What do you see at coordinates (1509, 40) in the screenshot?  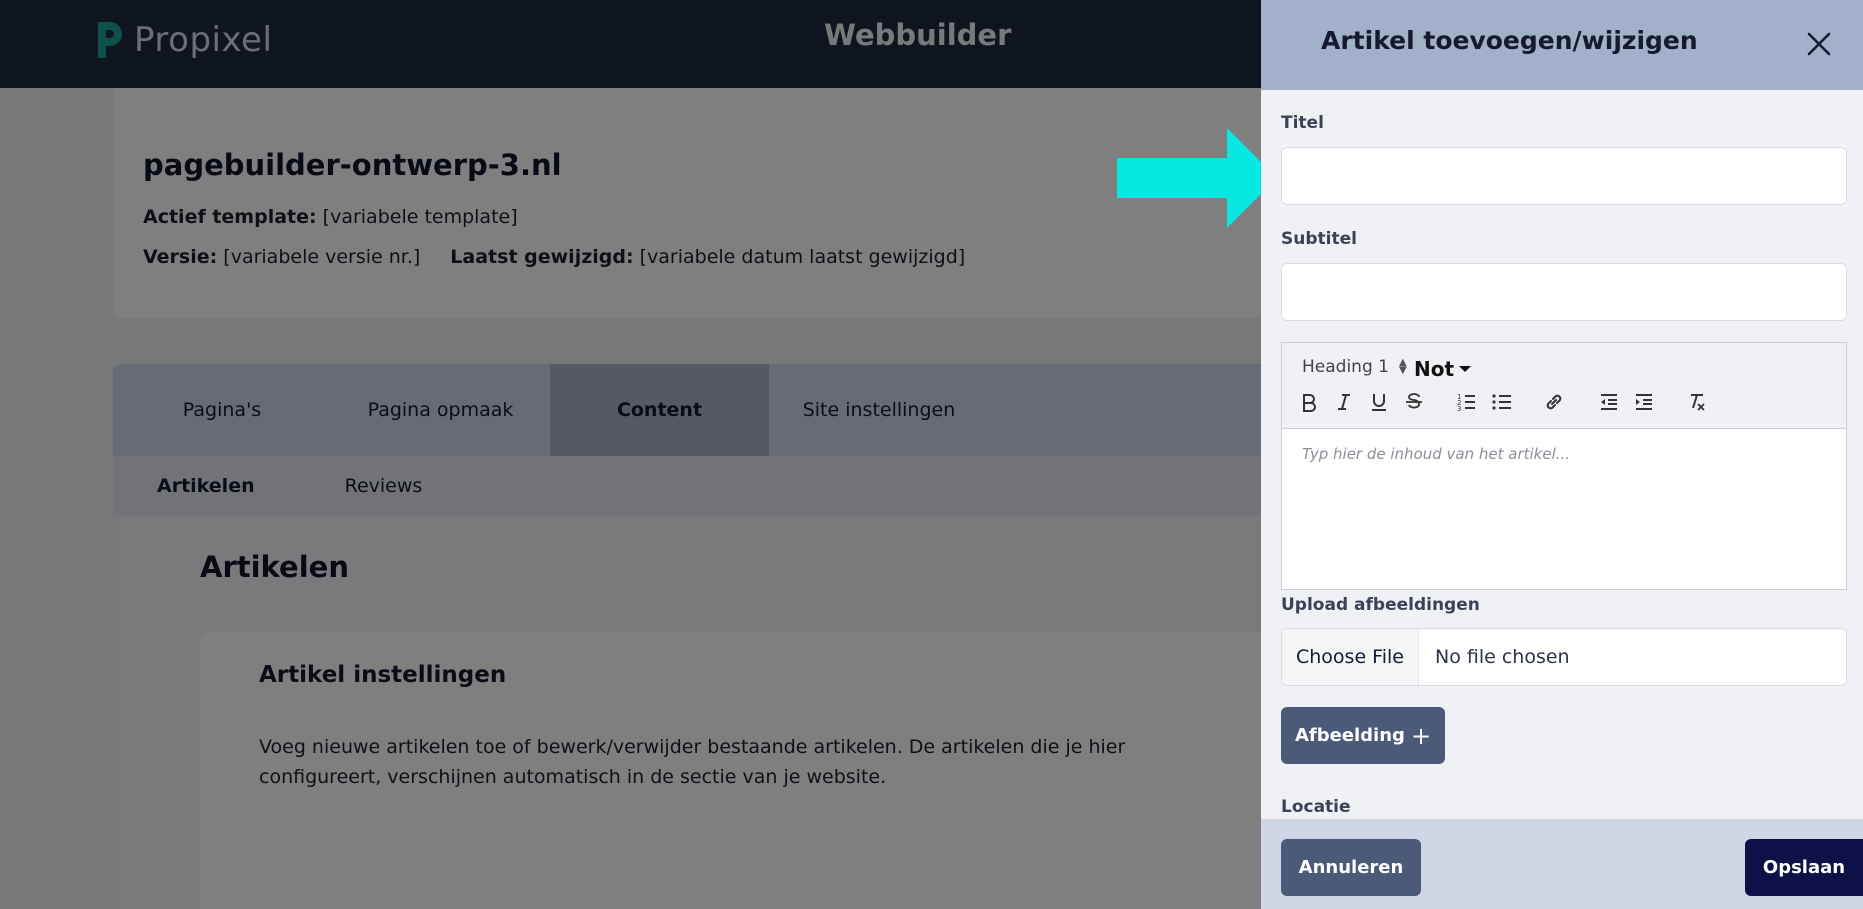 I see `panel-title: Artikel toevoegen/wijzigen` at bounding box center [1509, 40].